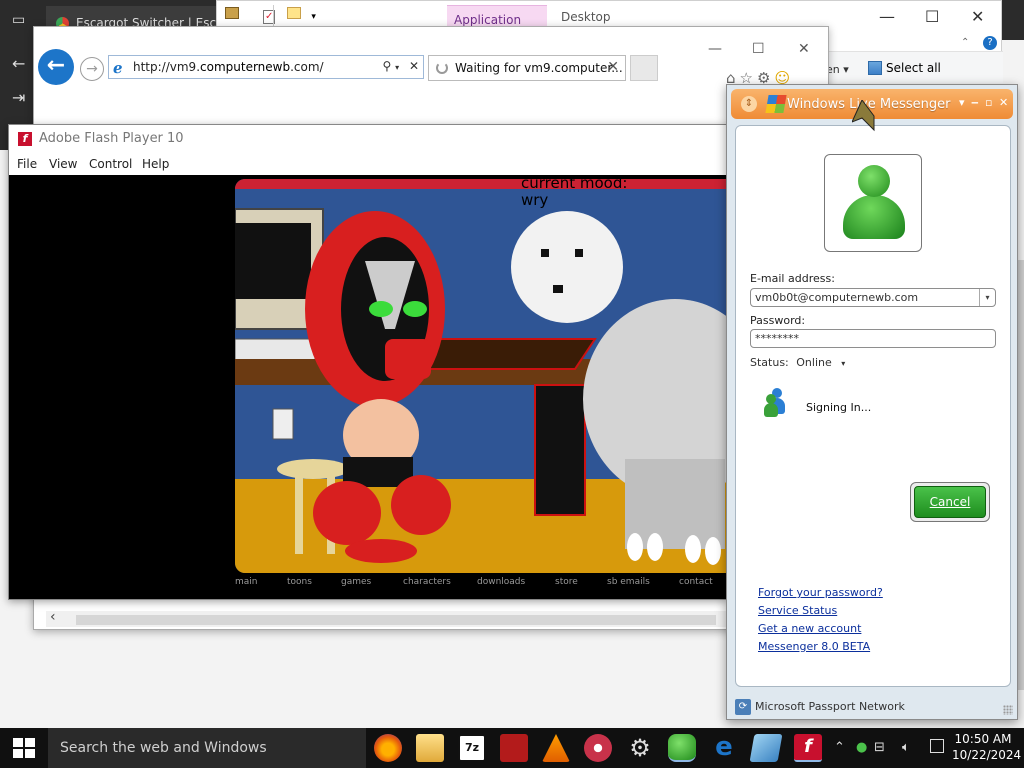 This screenshot has width=1024, height=768. What do you see at coordinates (53, 617) in the screenshot?
I see `scroll-left-icon: ‹` at bounding box center [53, 617].